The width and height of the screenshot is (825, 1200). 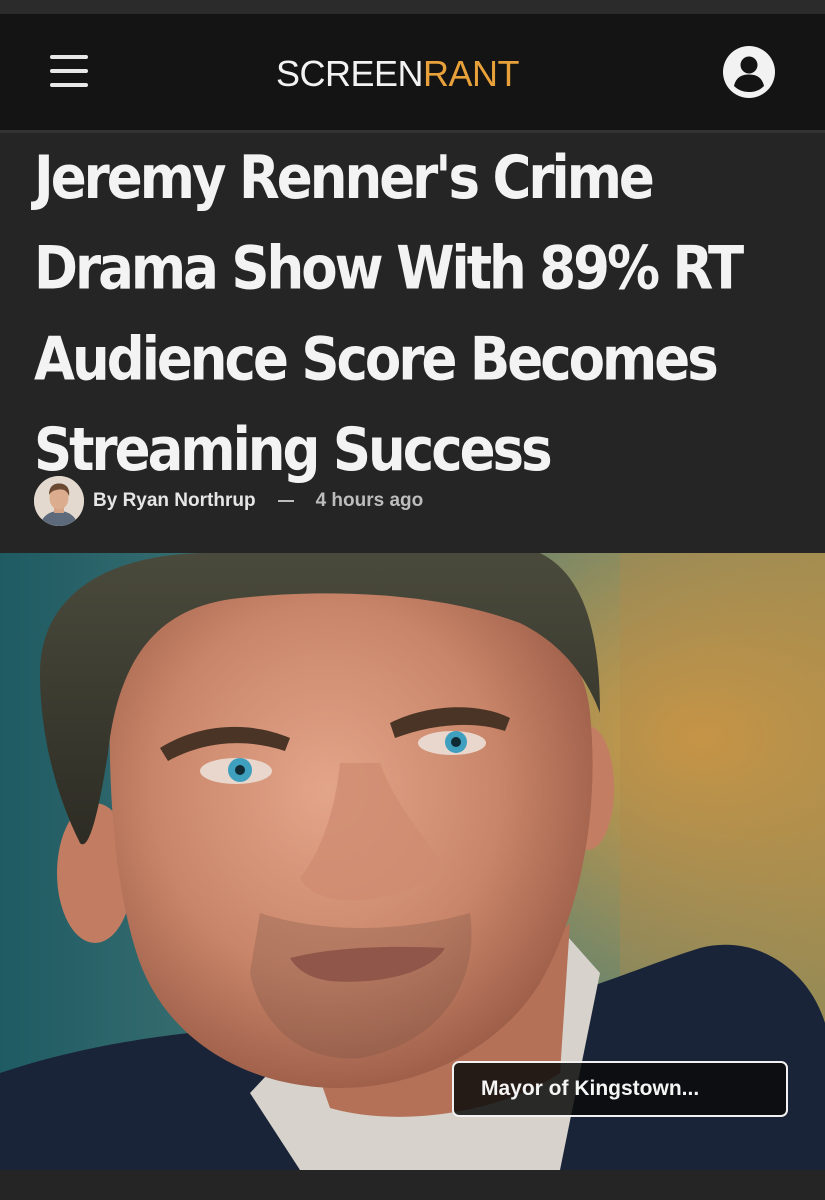 I want to click on user-account-icon, so click(x=749, y=72).